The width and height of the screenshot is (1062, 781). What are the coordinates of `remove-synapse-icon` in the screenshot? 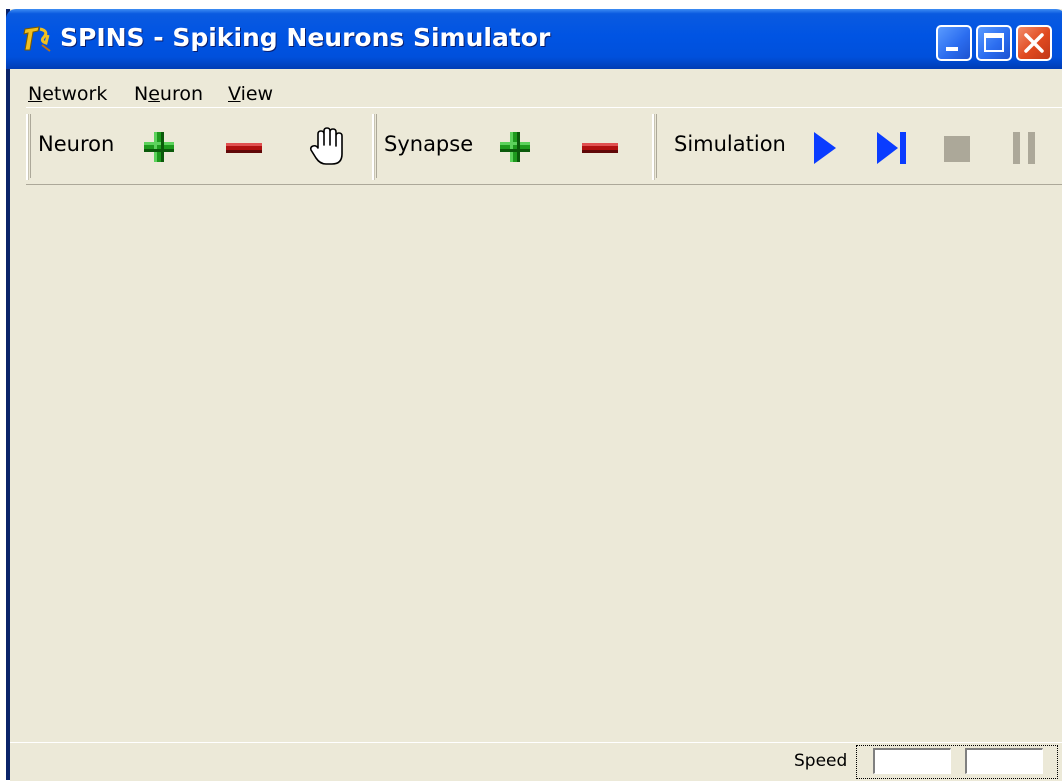 It's located at (600, 148).